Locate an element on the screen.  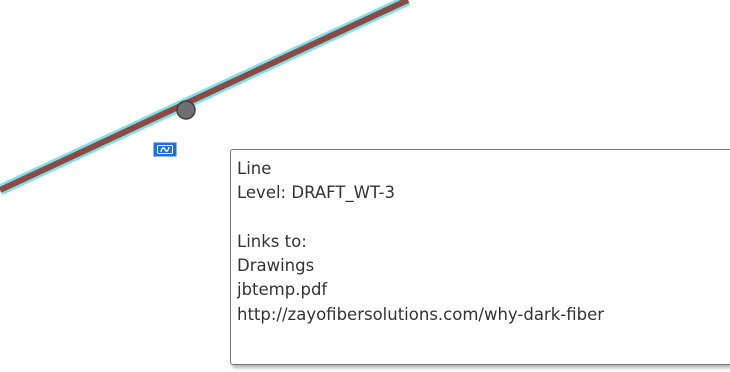
tooltip-spacer is located at coordinates (483, 218).